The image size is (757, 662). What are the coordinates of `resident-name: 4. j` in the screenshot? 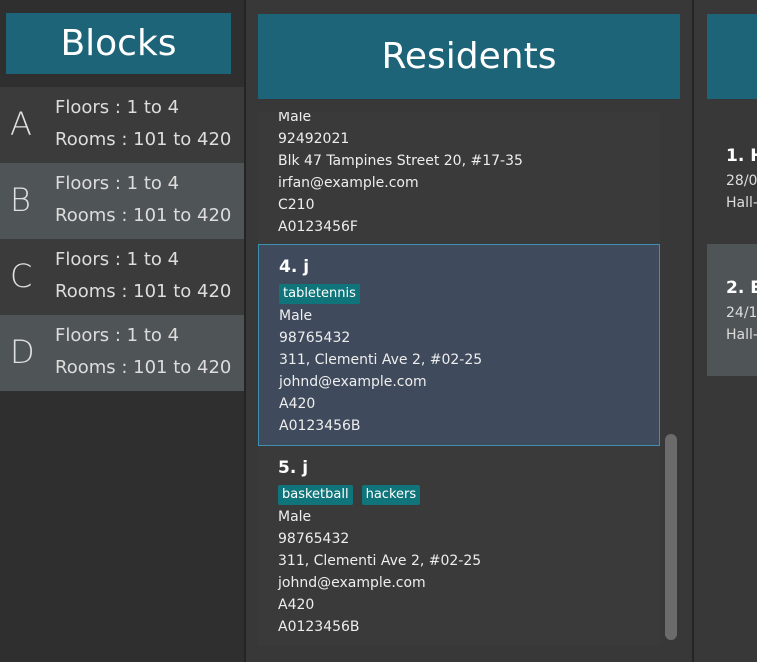 It's located at (294, 267).